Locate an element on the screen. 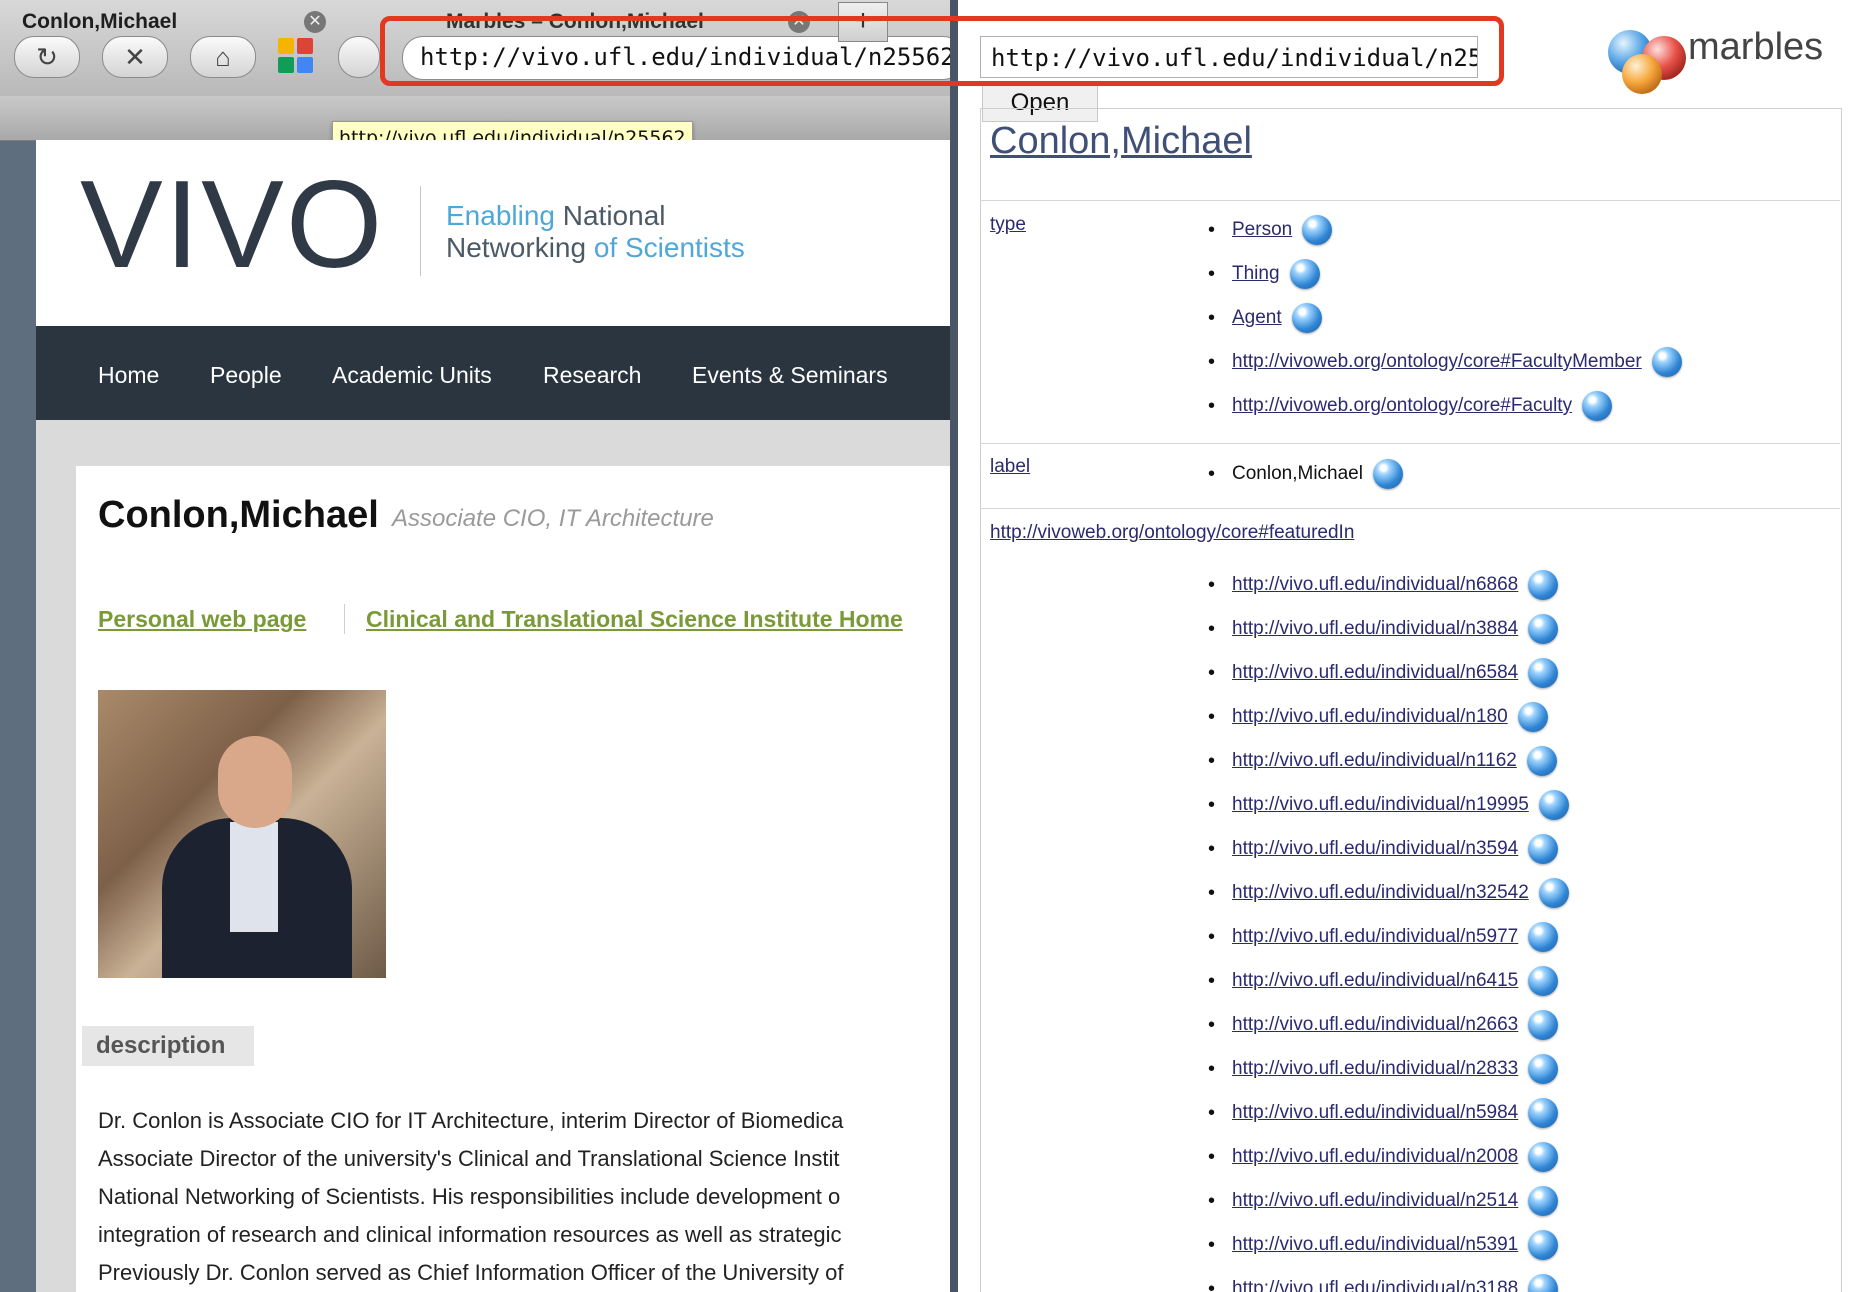 This screenshot has height=1292, width=1860. featured-link: http://vivo.ufl.edu/individual/n3594 is located at coordinates (1375, 848).